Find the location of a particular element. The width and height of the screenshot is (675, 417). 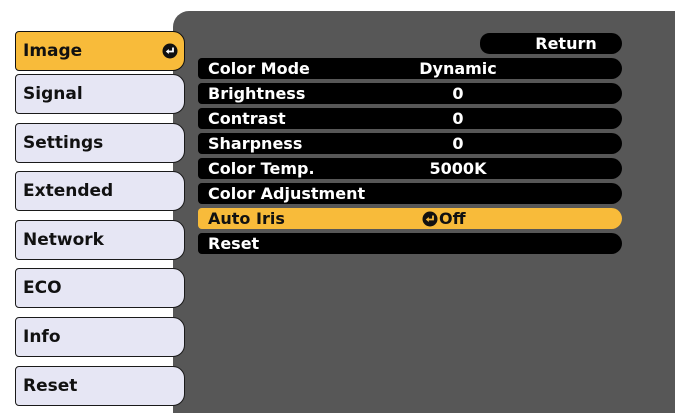

tab-info: Info is located at coordinates (100, 337).